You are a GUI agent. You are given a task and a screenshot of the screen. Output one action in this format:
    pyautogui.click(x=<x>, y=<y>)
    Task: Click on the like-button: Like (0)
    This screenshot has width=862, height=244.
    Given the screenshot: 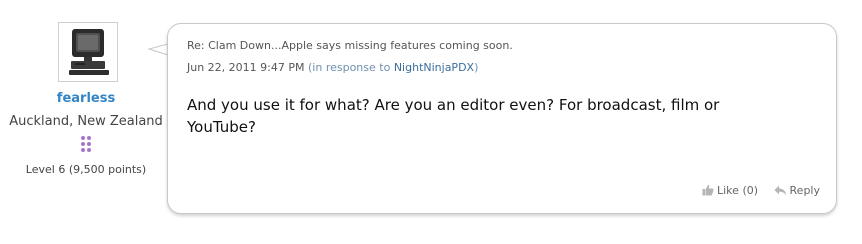 What is the action you would take?
    pyautogui.click(x=730, y=190)
    